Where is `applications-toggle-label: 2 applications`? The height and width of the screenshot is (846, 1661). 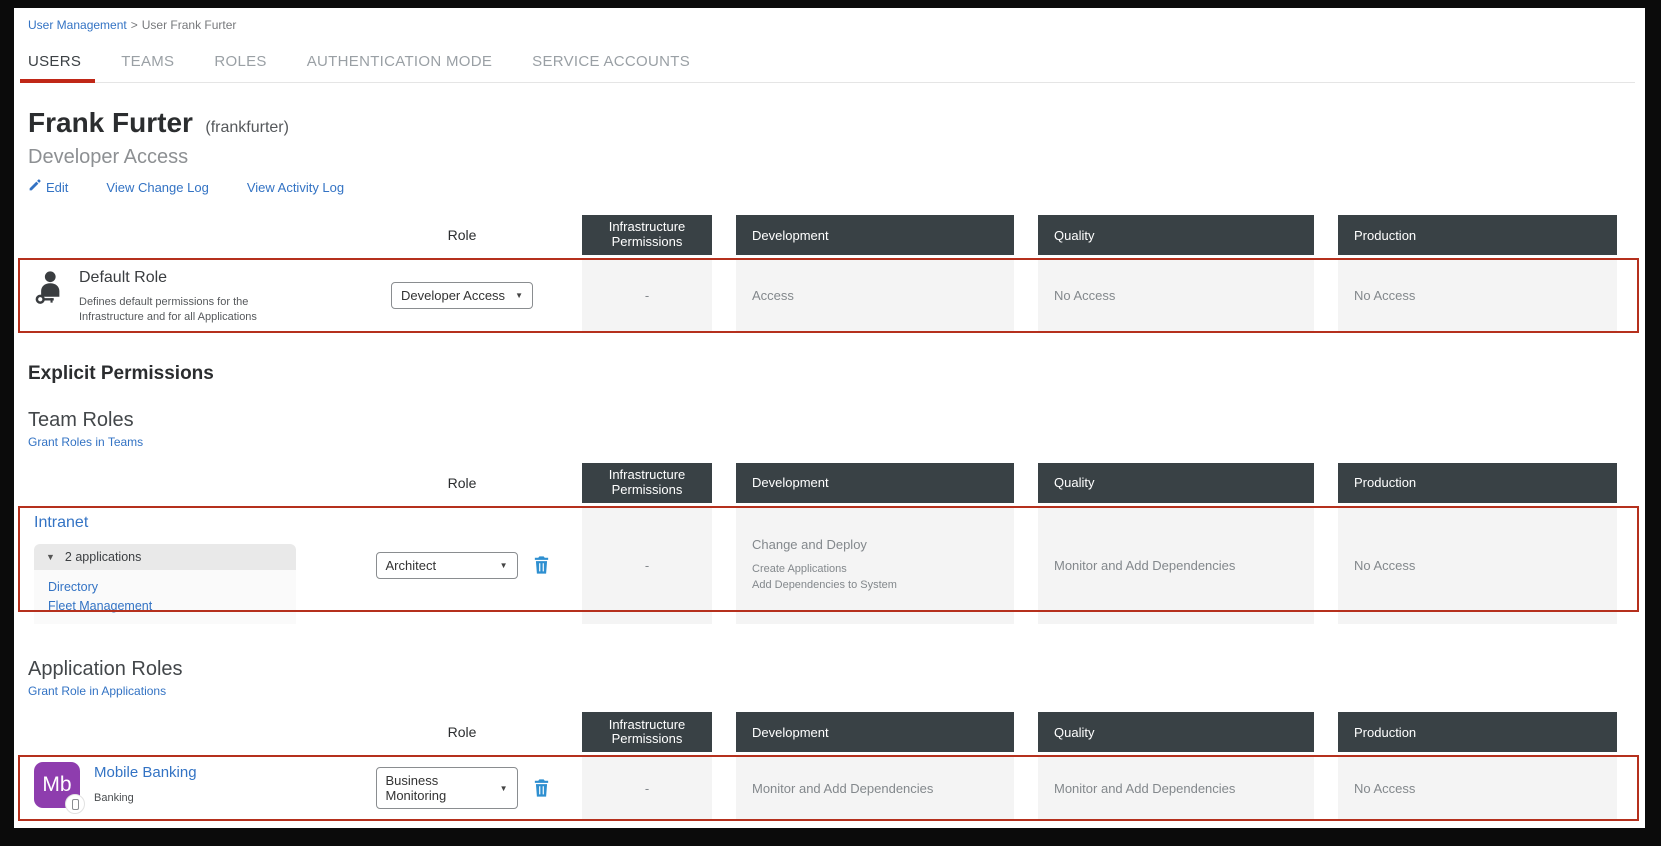 applications-toggle-label: 2 applications is located at coordinates (103, 556).